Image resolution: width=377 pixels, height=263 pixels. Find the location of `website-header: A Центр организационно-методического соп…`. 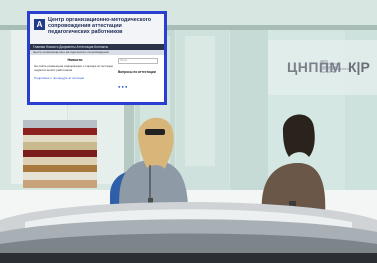

website-header: A Центр организационно-методического соп… is located at coordinates (97, 29).